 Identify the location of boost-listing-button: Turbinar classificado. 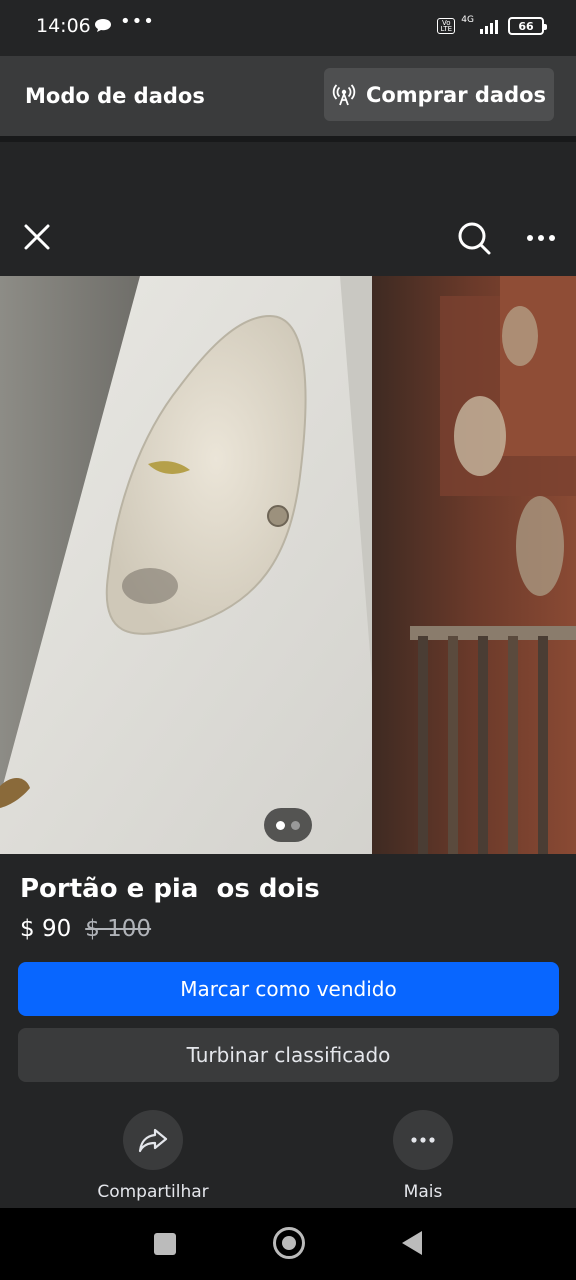
(288, 1055).